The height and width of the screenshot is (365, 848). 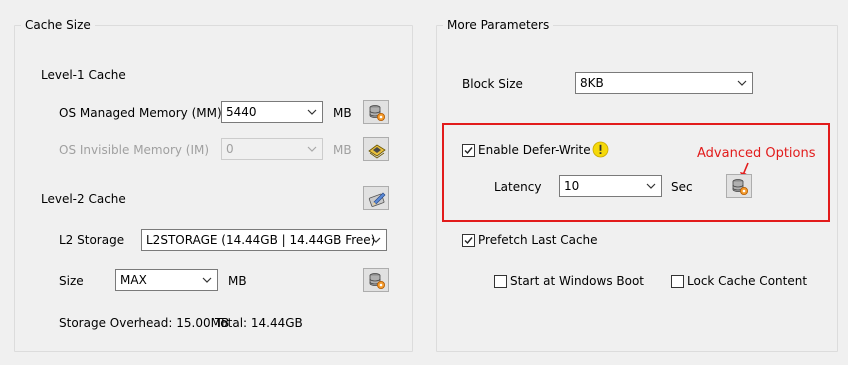 What do you see at coordinates (636, 172) in the screenshot?
I see `defer-write-highlight-box` at bounding box center [636, 172].